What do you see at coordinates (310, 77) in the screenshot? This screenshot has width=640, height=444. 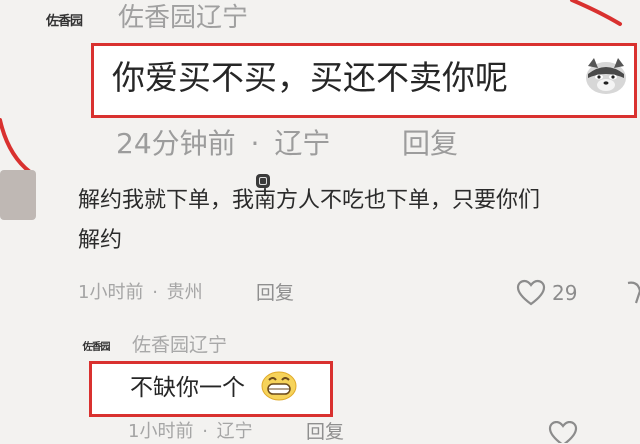 I see `comment-text: 你爱买不买，买还不卖你呢` at bounding box center [310, 77].